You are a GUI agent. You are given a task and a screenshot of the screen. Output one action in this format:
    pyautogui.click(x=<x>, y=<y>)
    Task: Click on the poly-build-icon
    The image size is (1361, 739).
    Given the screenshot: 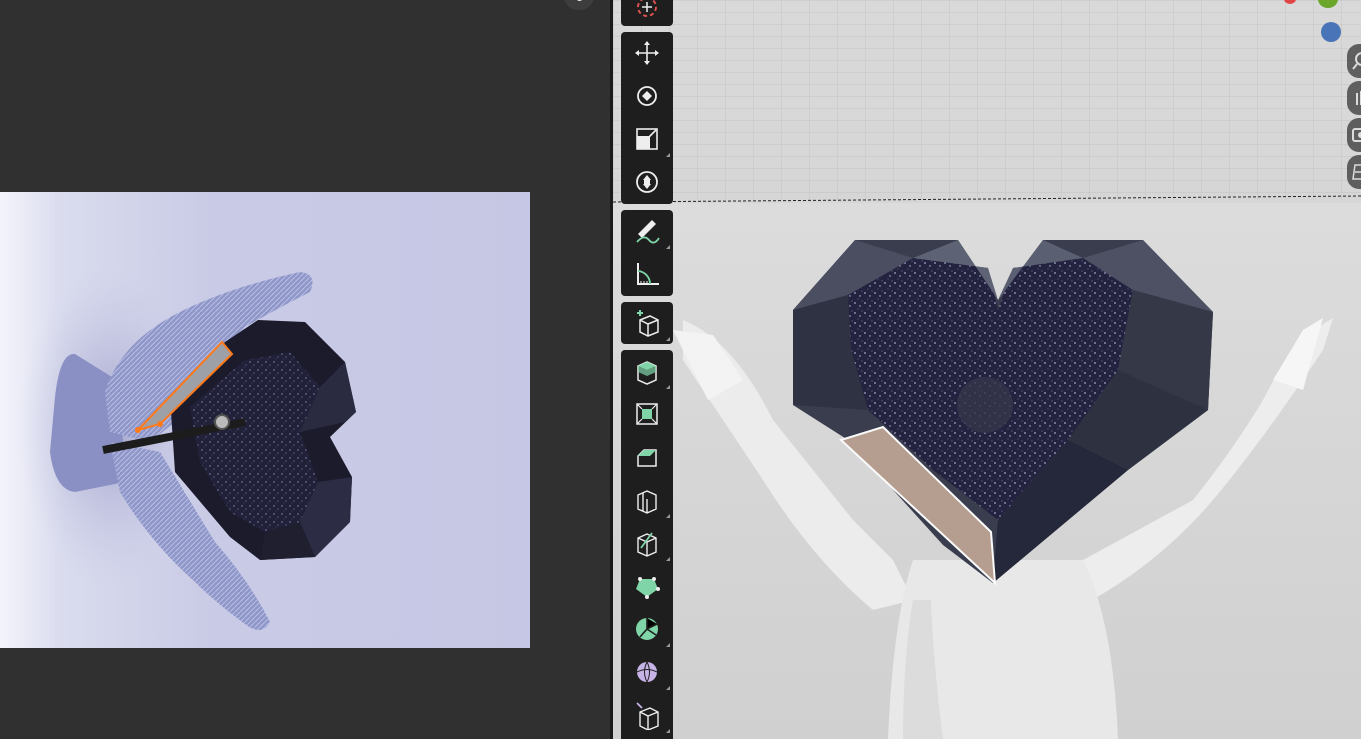 What is the action you would take?
    pyautogui.click(x=648, y=588)
    